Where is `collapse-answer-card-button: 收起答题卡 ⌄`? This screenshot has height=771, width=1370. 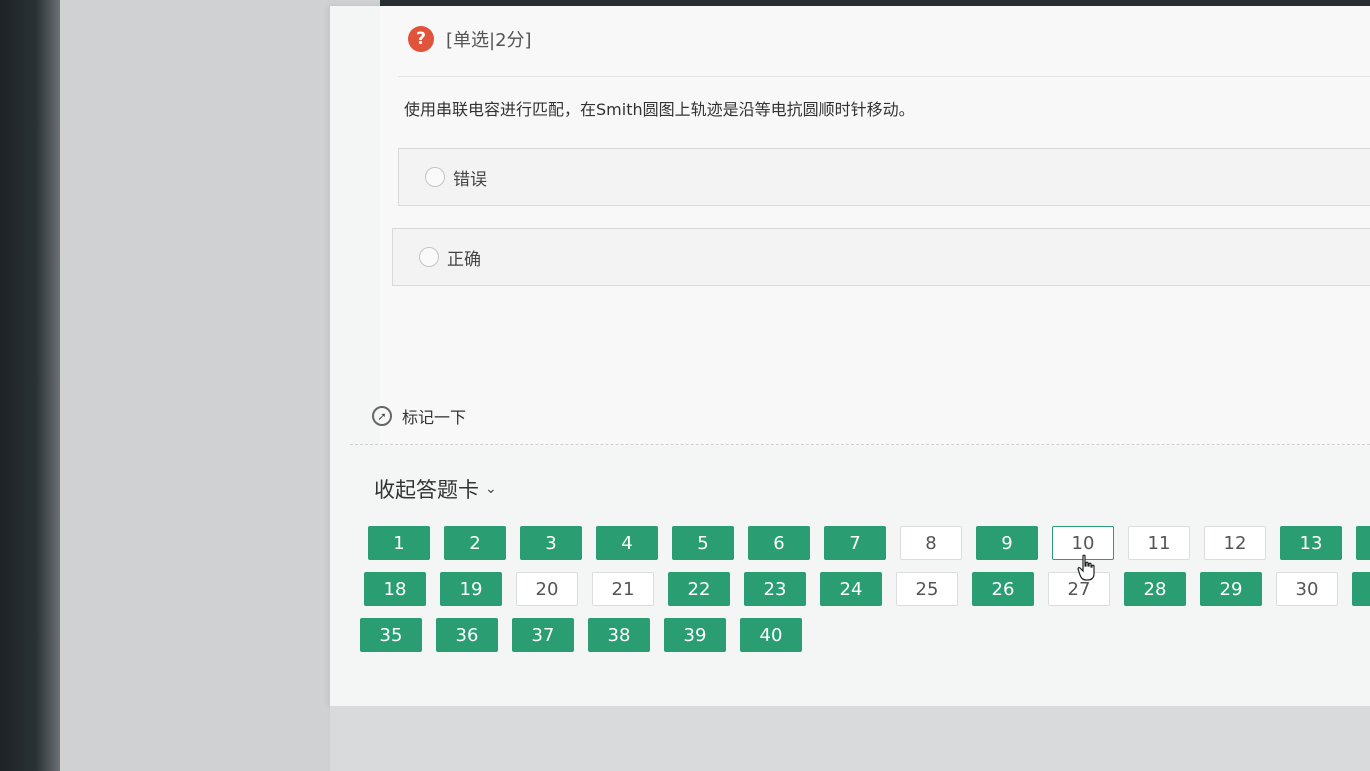 collapse-answer-card-button: 收起答题卡 ⌄ is located at coordinates (435, 489).